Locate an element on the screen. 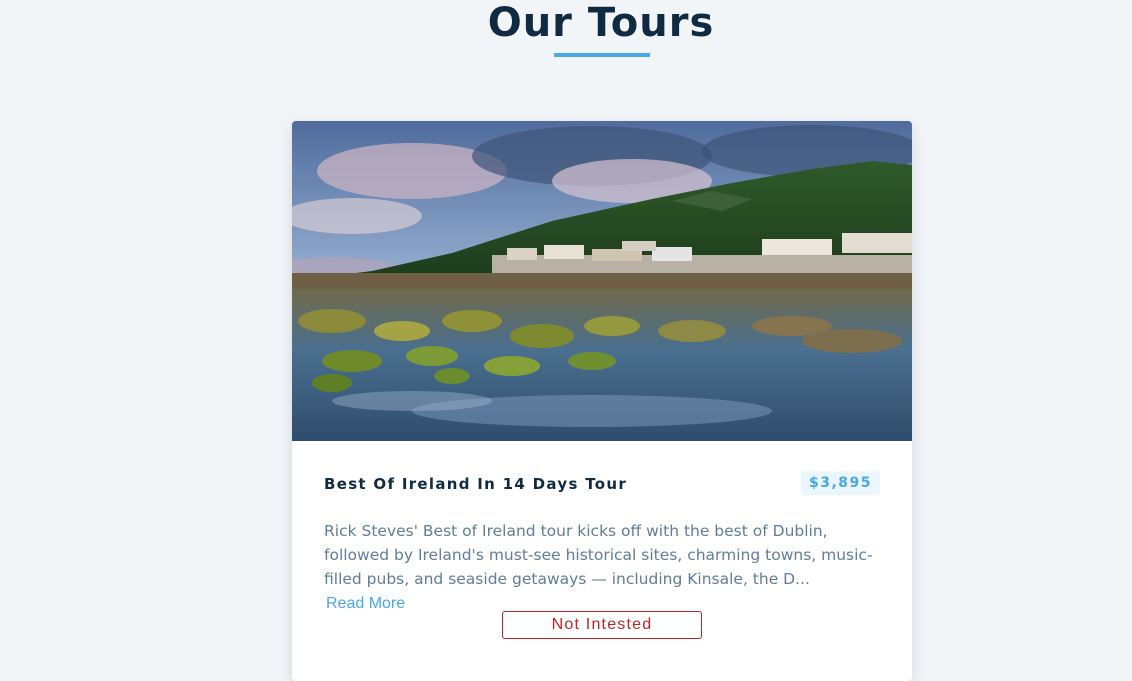  page-title: Our Tours is located at coordinates (601, 23).